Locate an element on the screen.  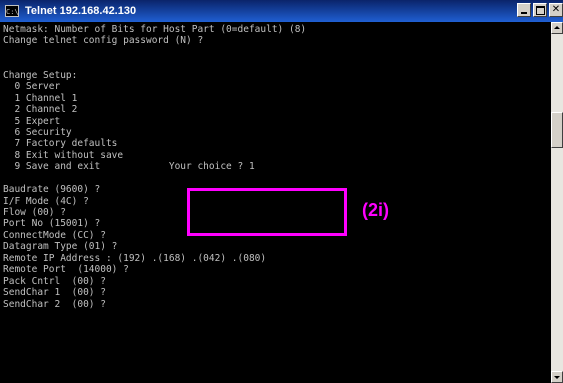
terminal-line: Change telnet config password (N) ? is located at coordinates (103, 41).